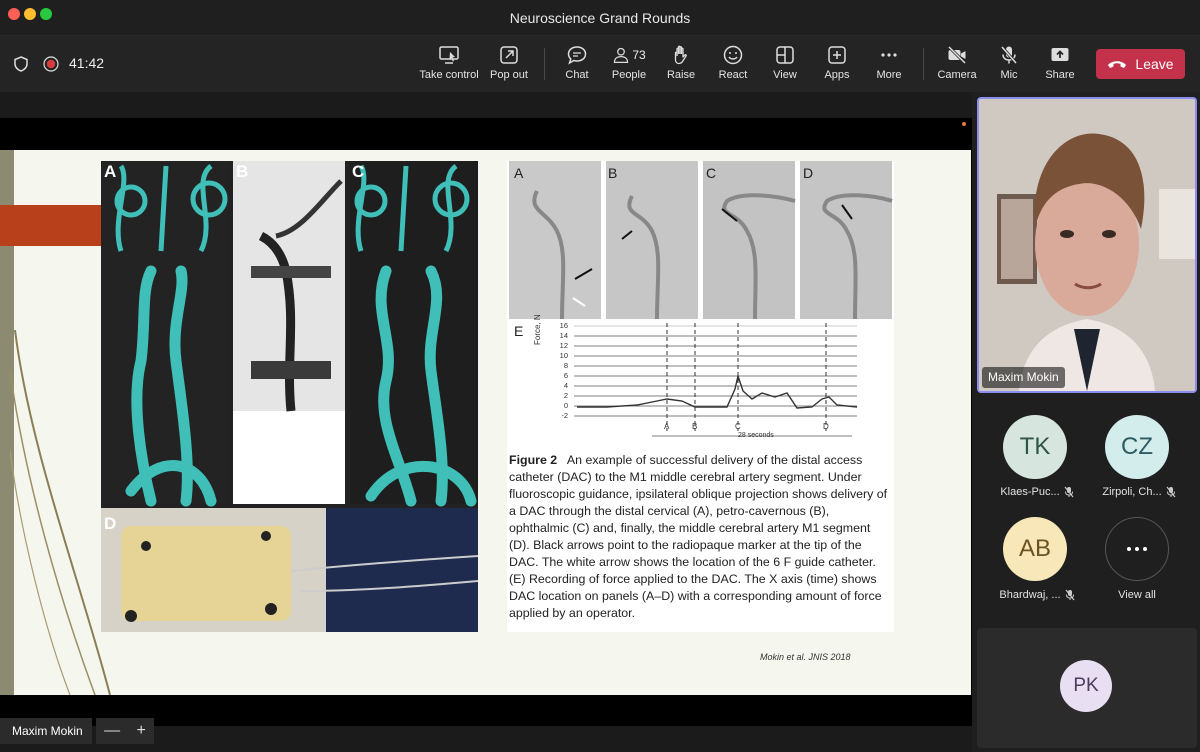 The width and height of the screenshot is (1200, 752). I want to click on slide-indicator-dot, so click(964, 124).